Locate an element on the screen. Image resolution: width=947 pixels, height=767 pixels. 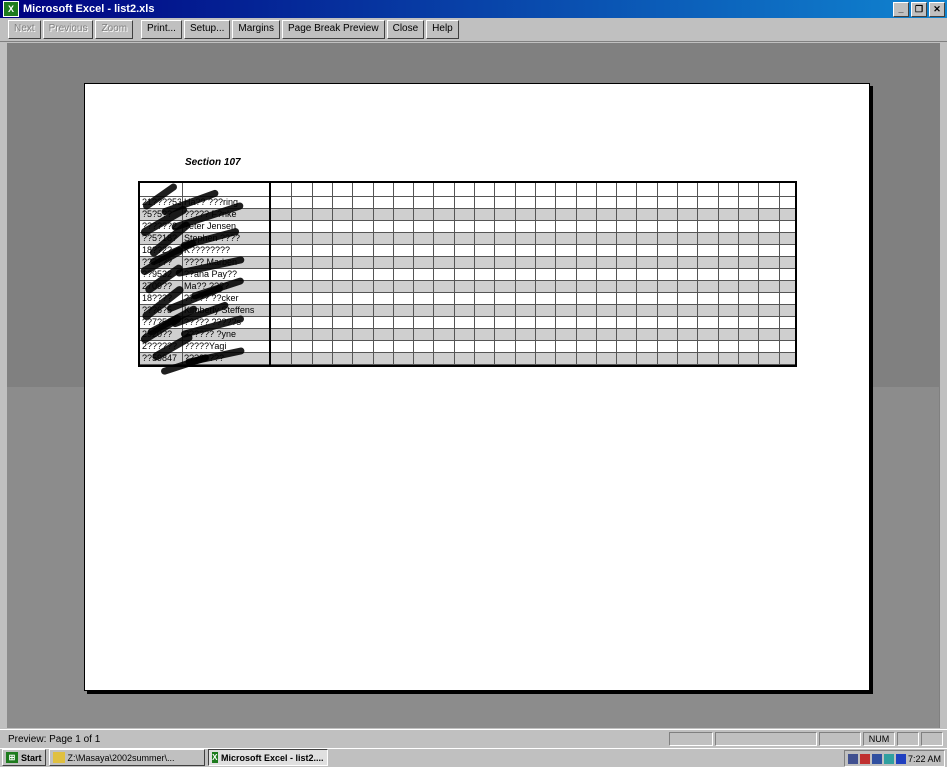
close-icon: ✕ is located at coordinates (937, 9).